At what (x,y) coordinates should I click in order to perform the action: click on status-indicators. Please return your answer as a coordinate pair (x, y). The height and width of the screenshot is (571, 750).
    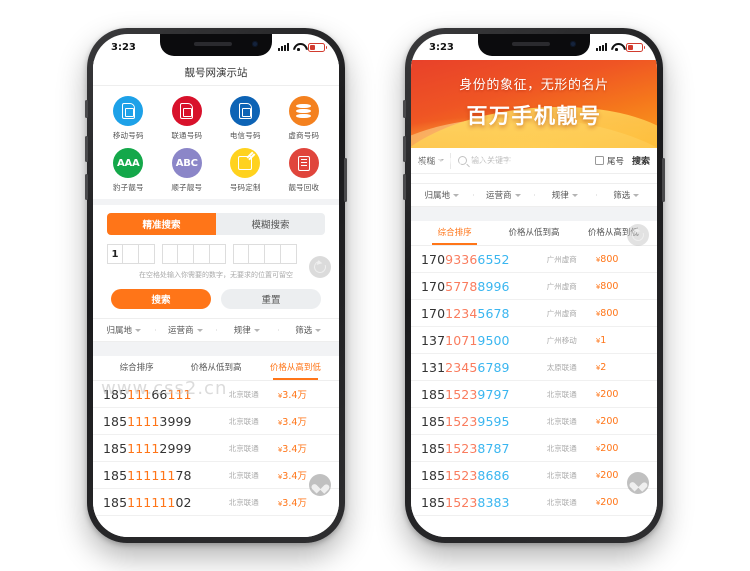
    Looking at the image, I should click on (302, 47).